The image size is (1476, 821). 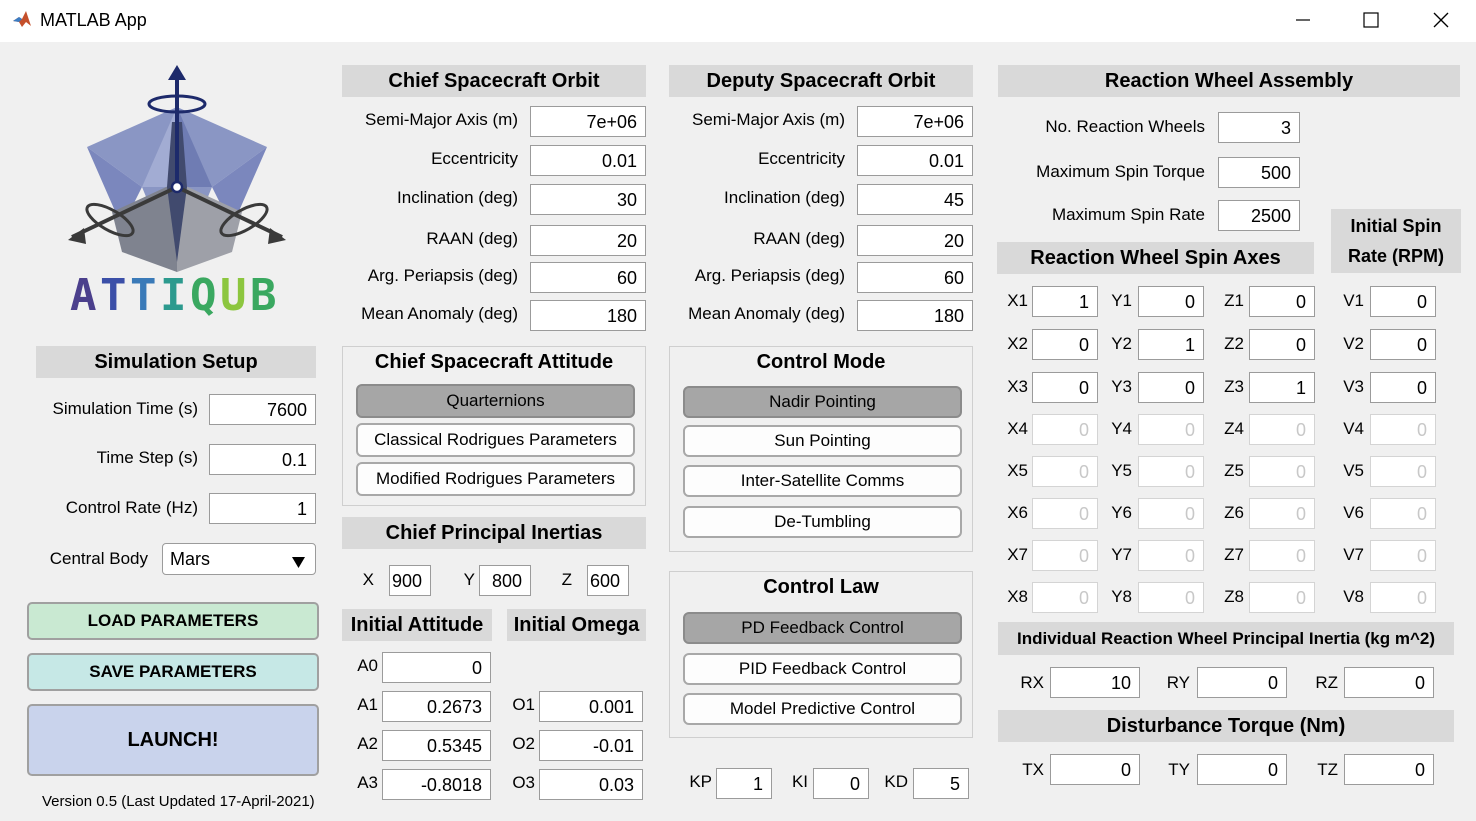 I want to click on attitude-option-button: Quarternions, so click(x=495, y=401).